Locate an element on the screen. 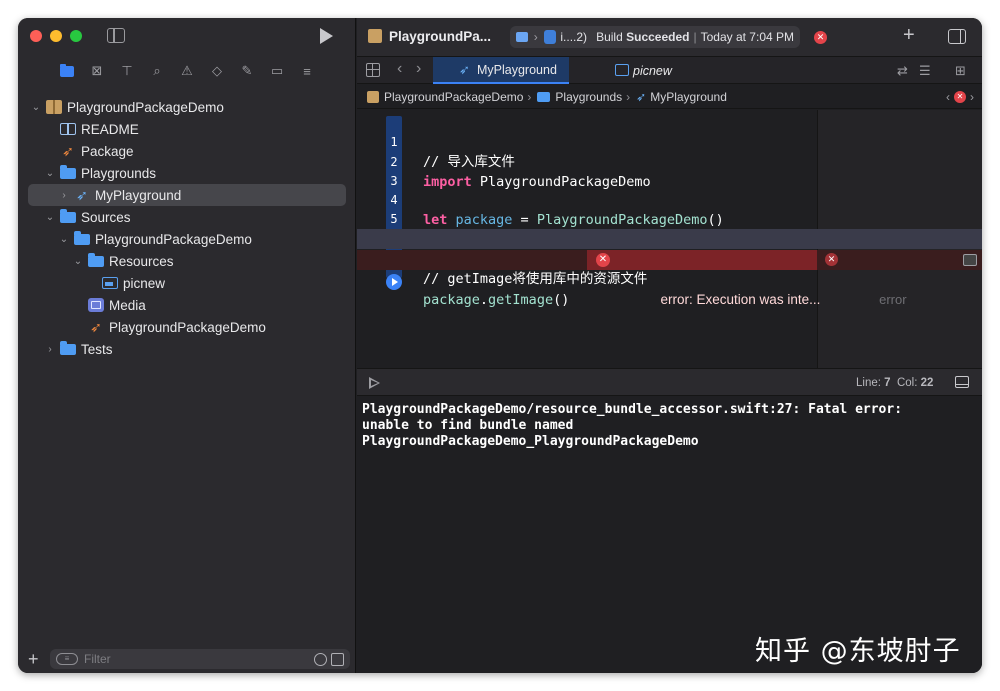 This screenshot has height=691, width=1000. method: getImage is located at coordinates (521, 300).